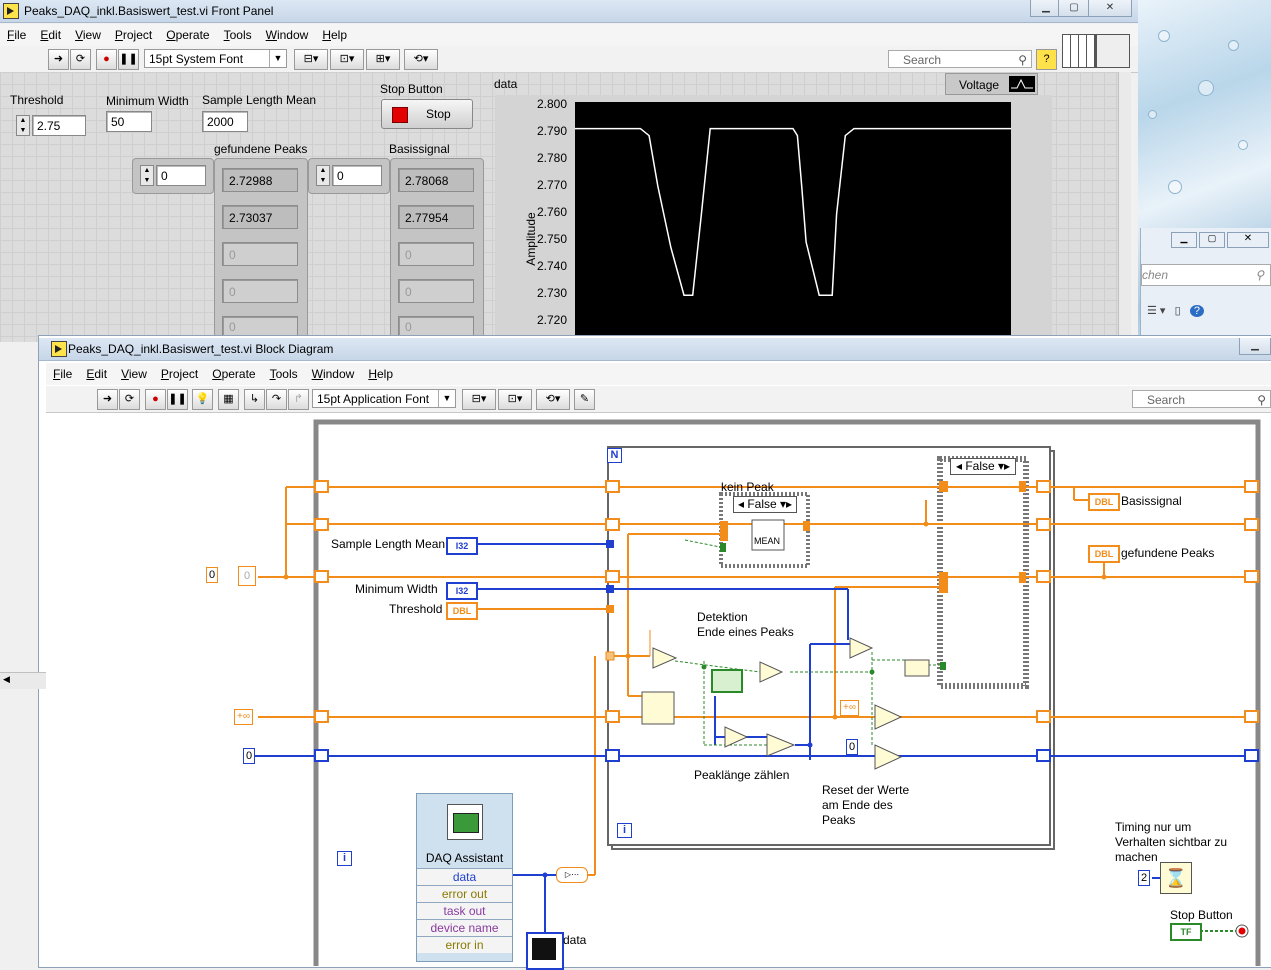  What do you see at coordinates (866, 805) in the screenshot?
I see `reset-comment: Reset der Werte am Ende des Peaks` at bounding box center [866, 805].